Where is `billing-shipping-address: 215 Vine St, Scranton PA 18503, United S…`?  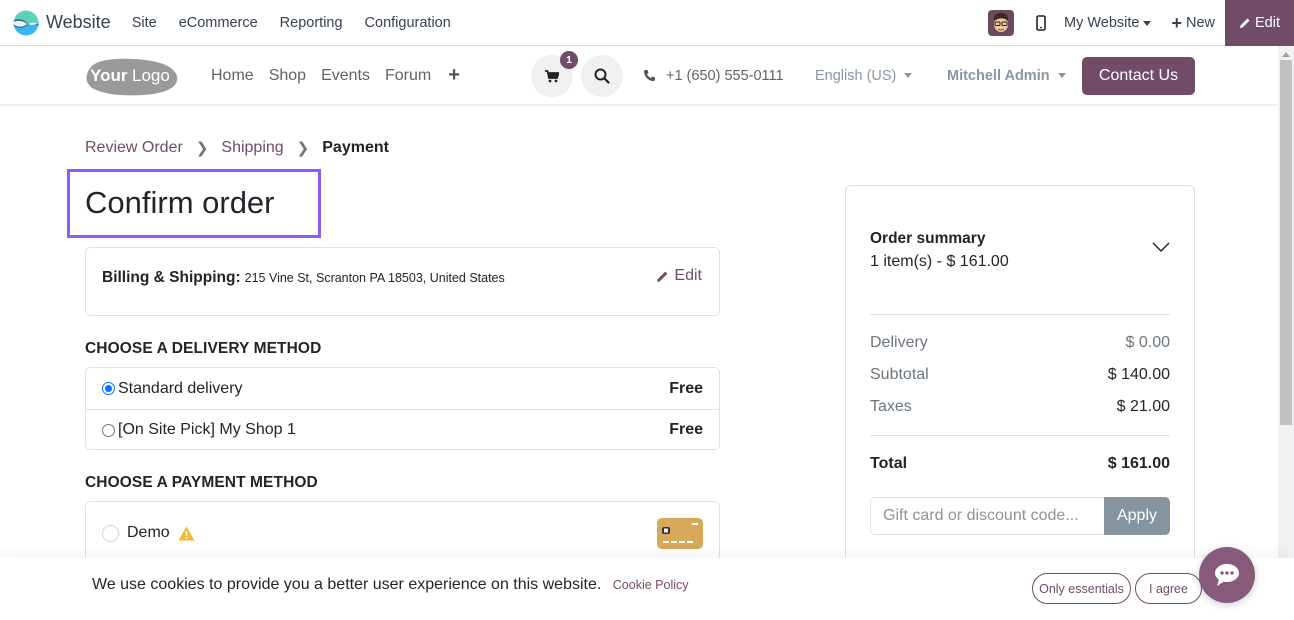
billing-shipping-address: 215 Vine St, Scranton PA 18503, United S… is located at coordinates (374, 278).